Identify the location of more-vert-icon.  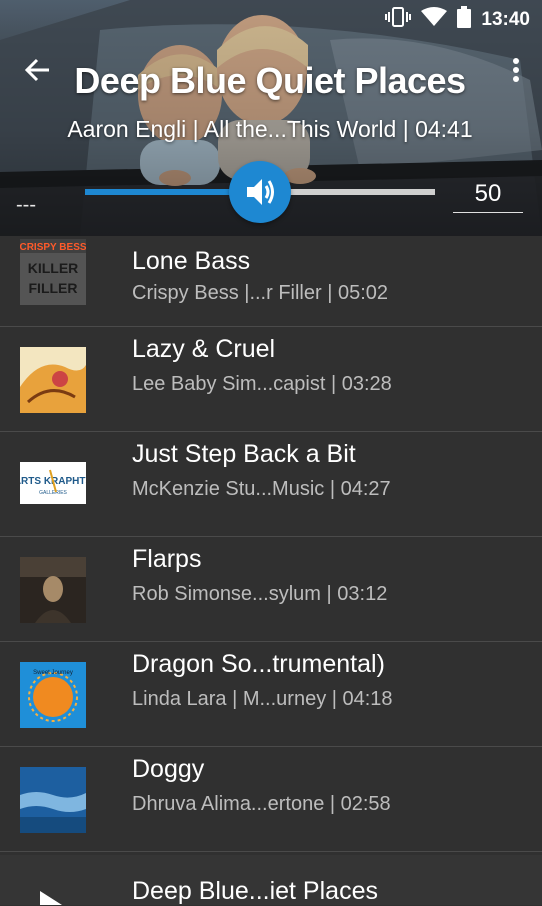
(516, 70).